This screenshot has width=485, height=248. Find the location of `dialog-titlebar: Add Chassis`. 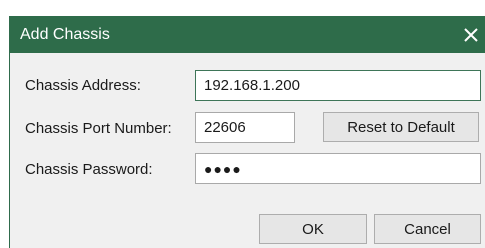

dialog-titlebar: Add Chassis is located at coordinates (247, 34).